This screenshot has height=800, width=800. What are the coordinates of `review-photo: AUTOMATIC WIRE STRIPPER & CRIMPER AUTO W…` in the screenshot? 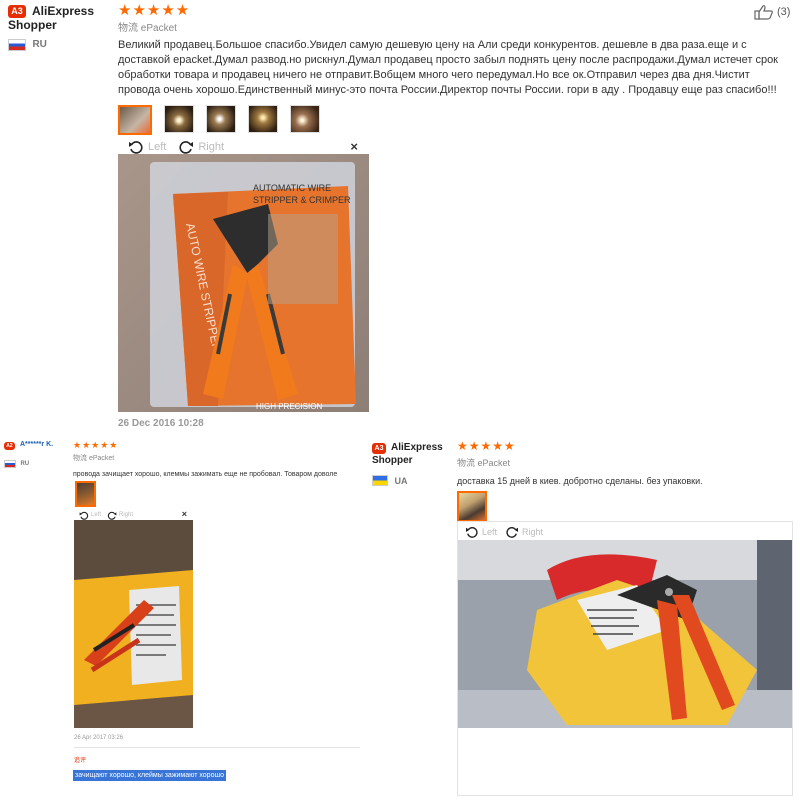 It's located at (243, 283).